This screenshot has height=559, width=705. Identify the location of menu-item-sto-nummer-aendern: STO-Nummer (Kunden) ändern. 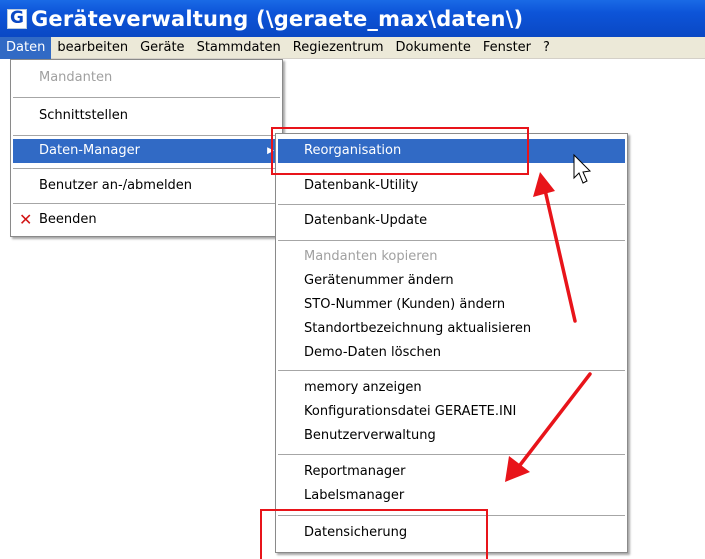
(451, 305).